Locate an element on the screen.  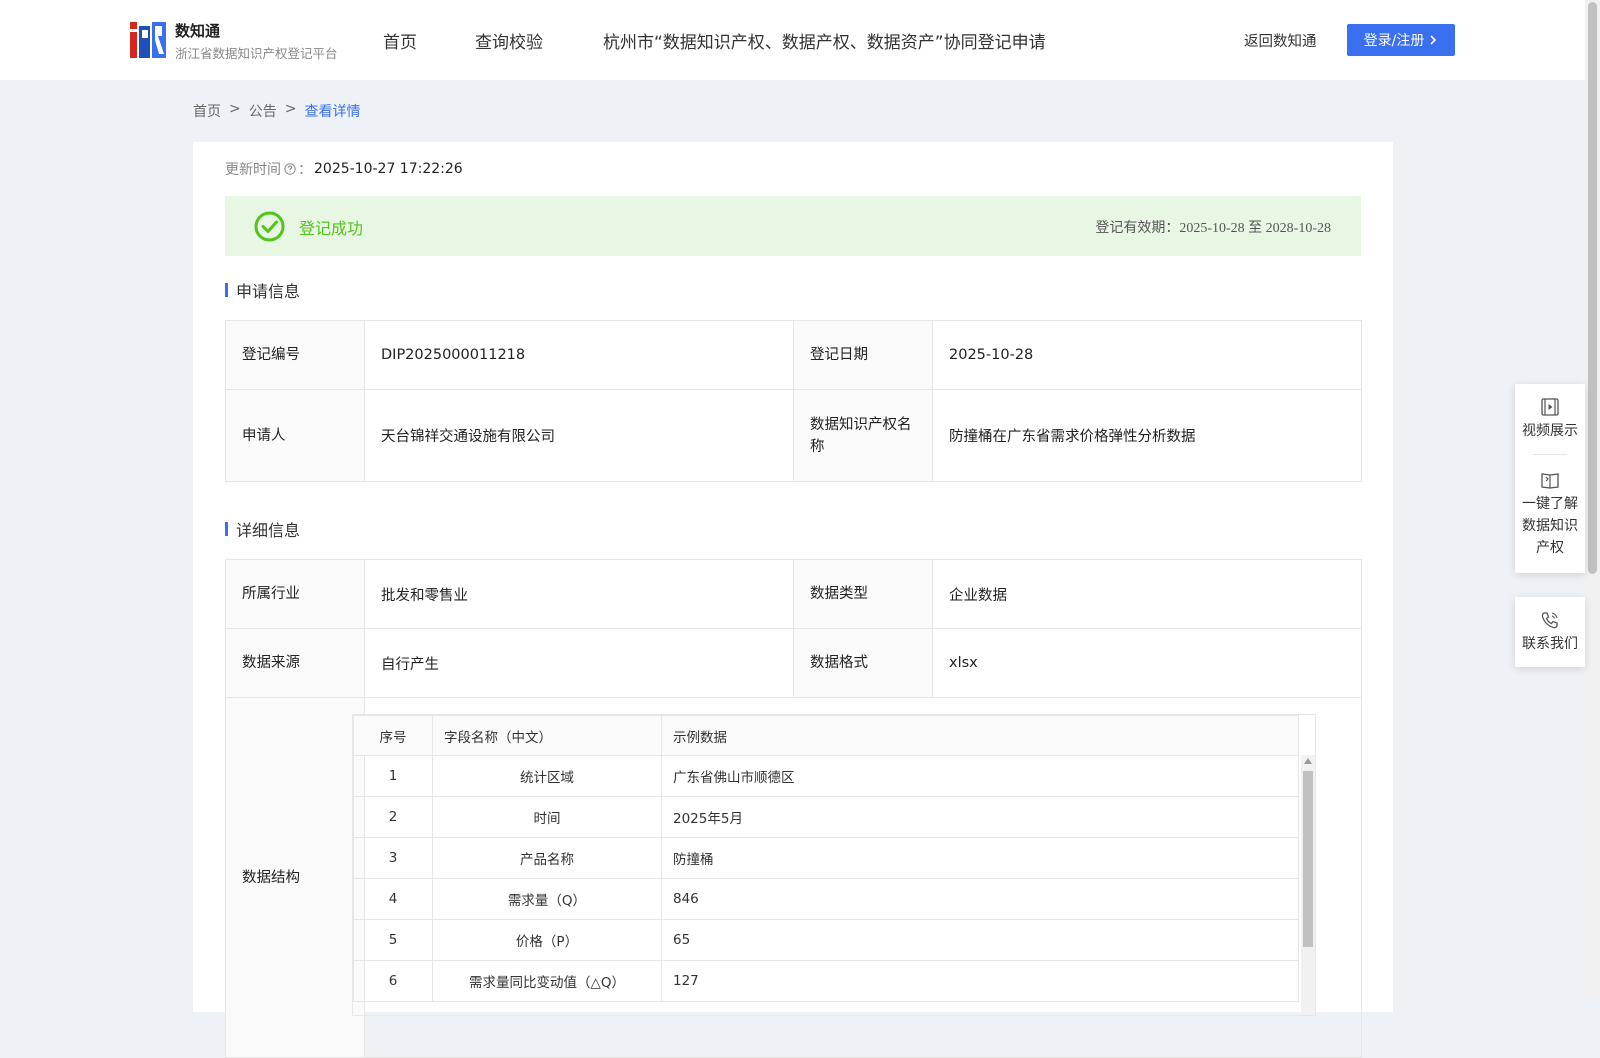
applicant-label: 申请人 is located at coordinates (295, 435).